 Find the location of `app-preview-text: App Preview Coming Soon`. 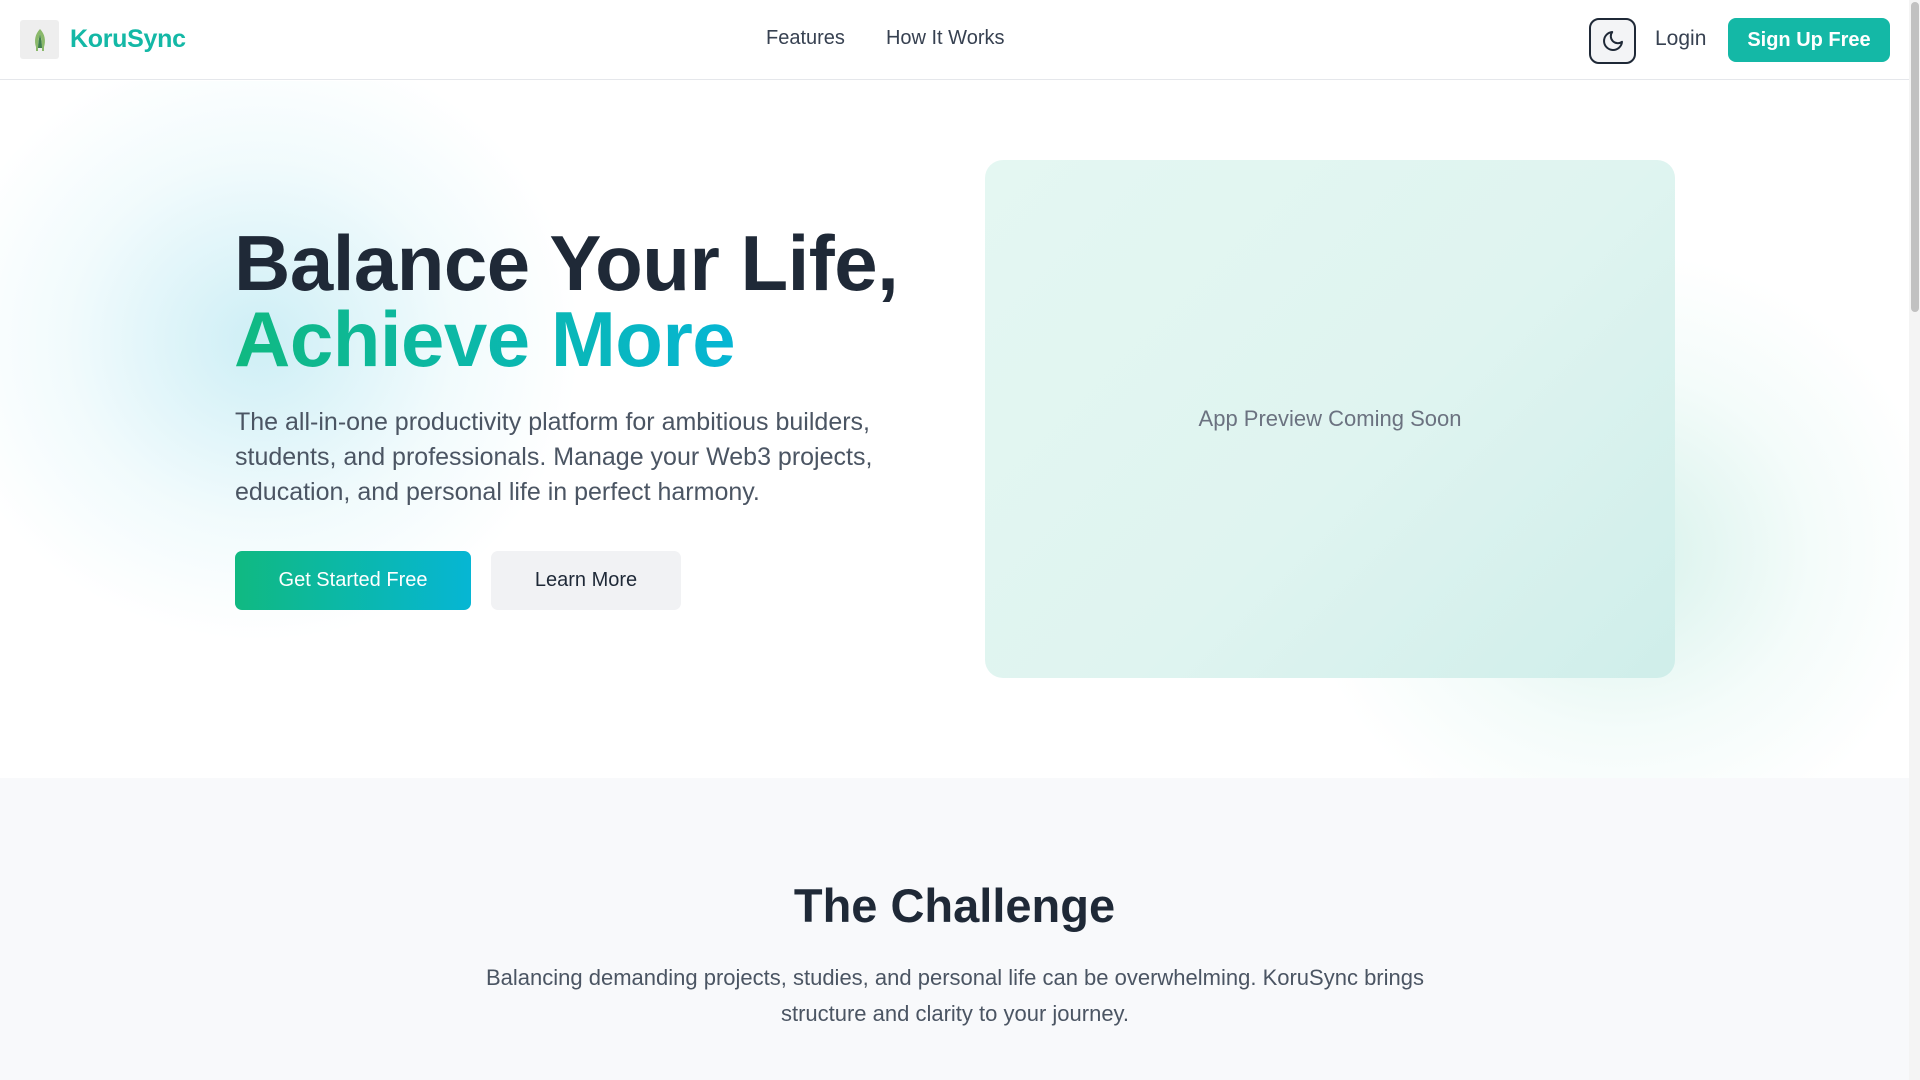

app-preview-text: App Preview Coming Soon is located at coordinates (1330, 418).